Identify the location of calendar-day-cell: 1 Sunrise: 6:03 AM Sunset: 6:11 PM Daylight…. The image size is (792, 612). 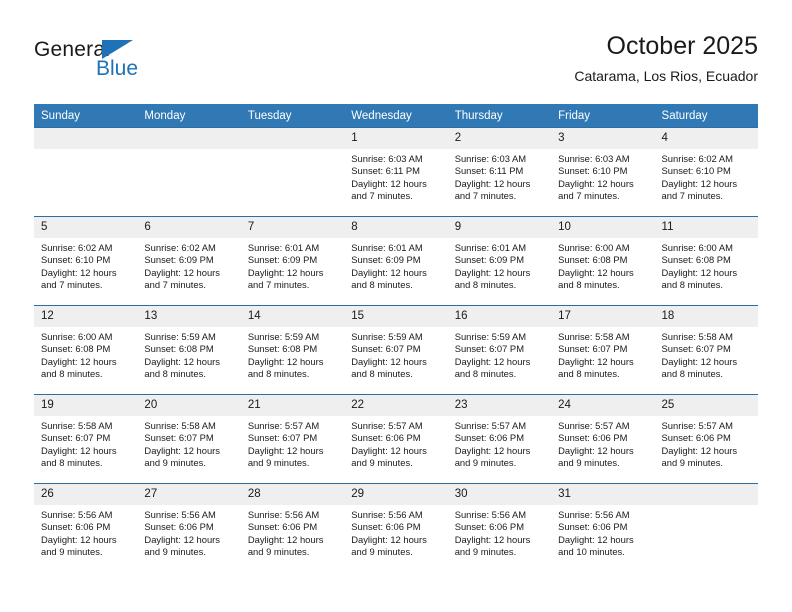
(396, 172).